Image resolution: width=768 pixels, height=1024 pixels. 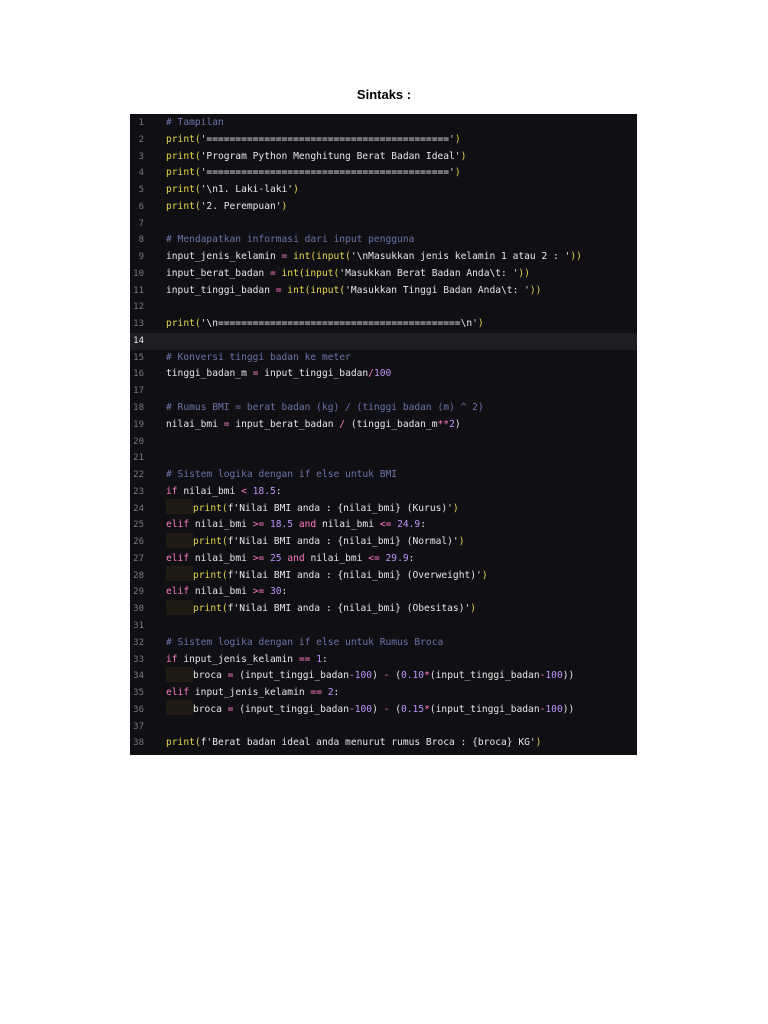 What do you see at coordinates (412, 709) in the screenshot?
I see `code-token: 0.15` at bounding box center [412, 709].